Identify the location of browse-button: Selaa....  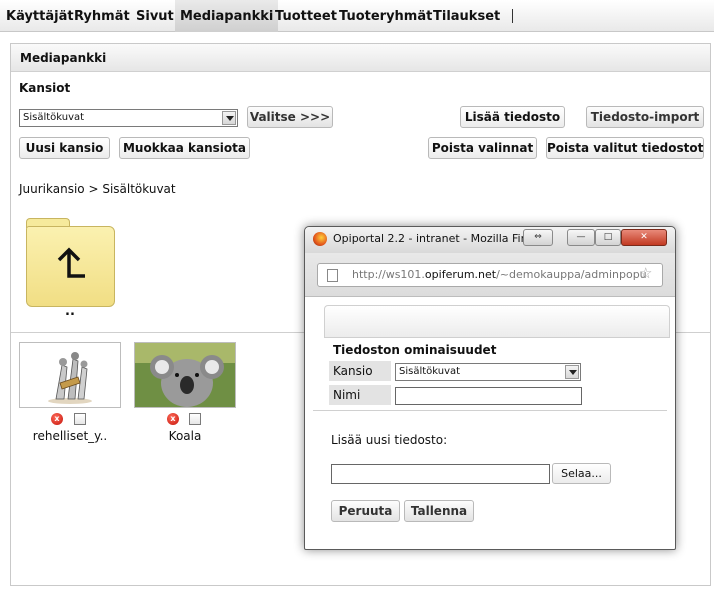
(581, 473).